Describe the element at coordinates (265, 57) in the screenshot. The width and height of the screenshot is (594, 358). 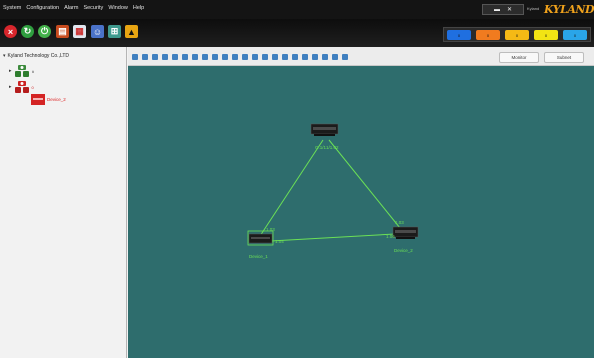
I see `line-icon` at that location.